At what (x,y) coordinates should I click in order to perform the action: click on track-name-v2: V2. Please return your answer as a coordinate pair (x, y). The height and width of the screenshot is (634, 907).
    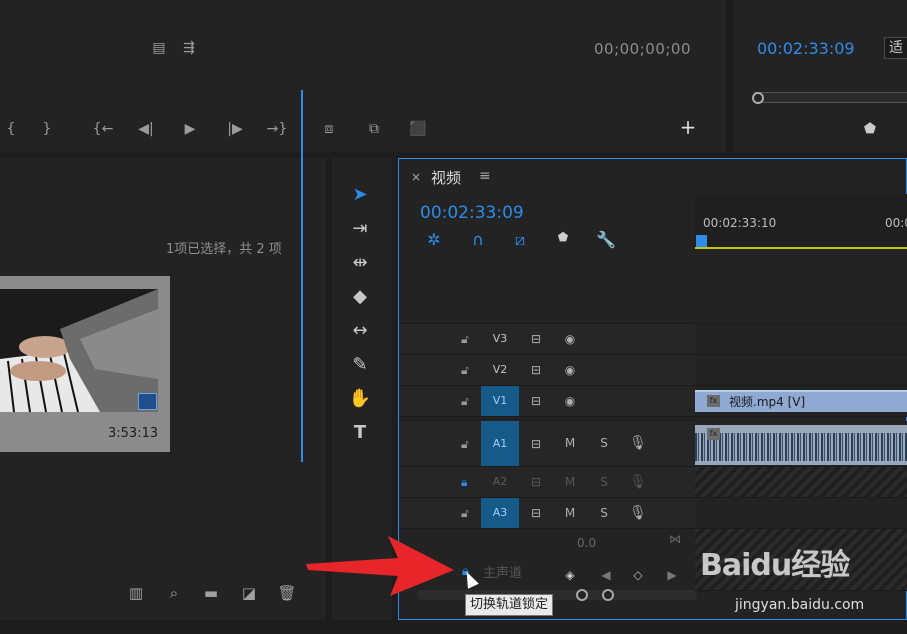
    Looking at the image, I should click on (500, 370).